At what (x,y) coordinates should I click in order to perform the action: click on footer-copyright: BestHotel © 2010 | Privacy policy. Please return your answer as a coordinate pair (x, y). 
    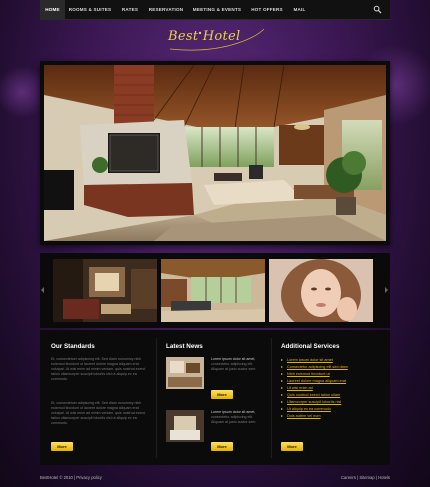
    Looking at the image, I should click on (71, 478).